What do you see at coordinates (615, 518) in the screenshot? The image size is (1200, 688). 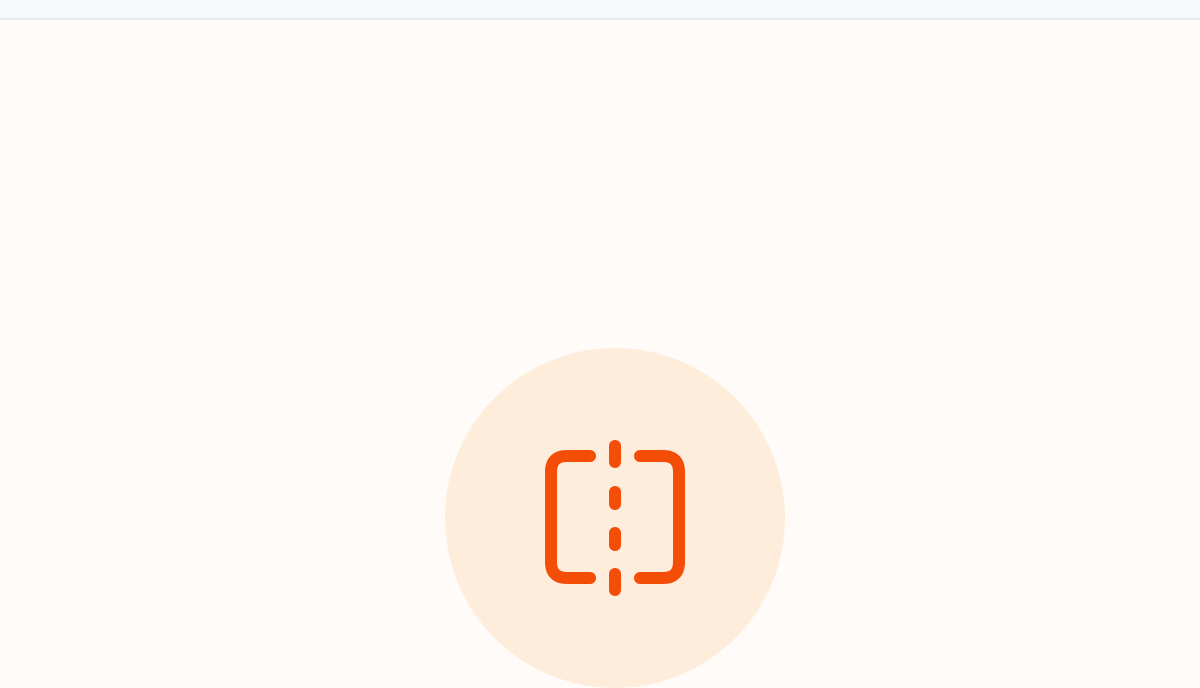 I see `split-view-icon` at bounding box center [615, 518].